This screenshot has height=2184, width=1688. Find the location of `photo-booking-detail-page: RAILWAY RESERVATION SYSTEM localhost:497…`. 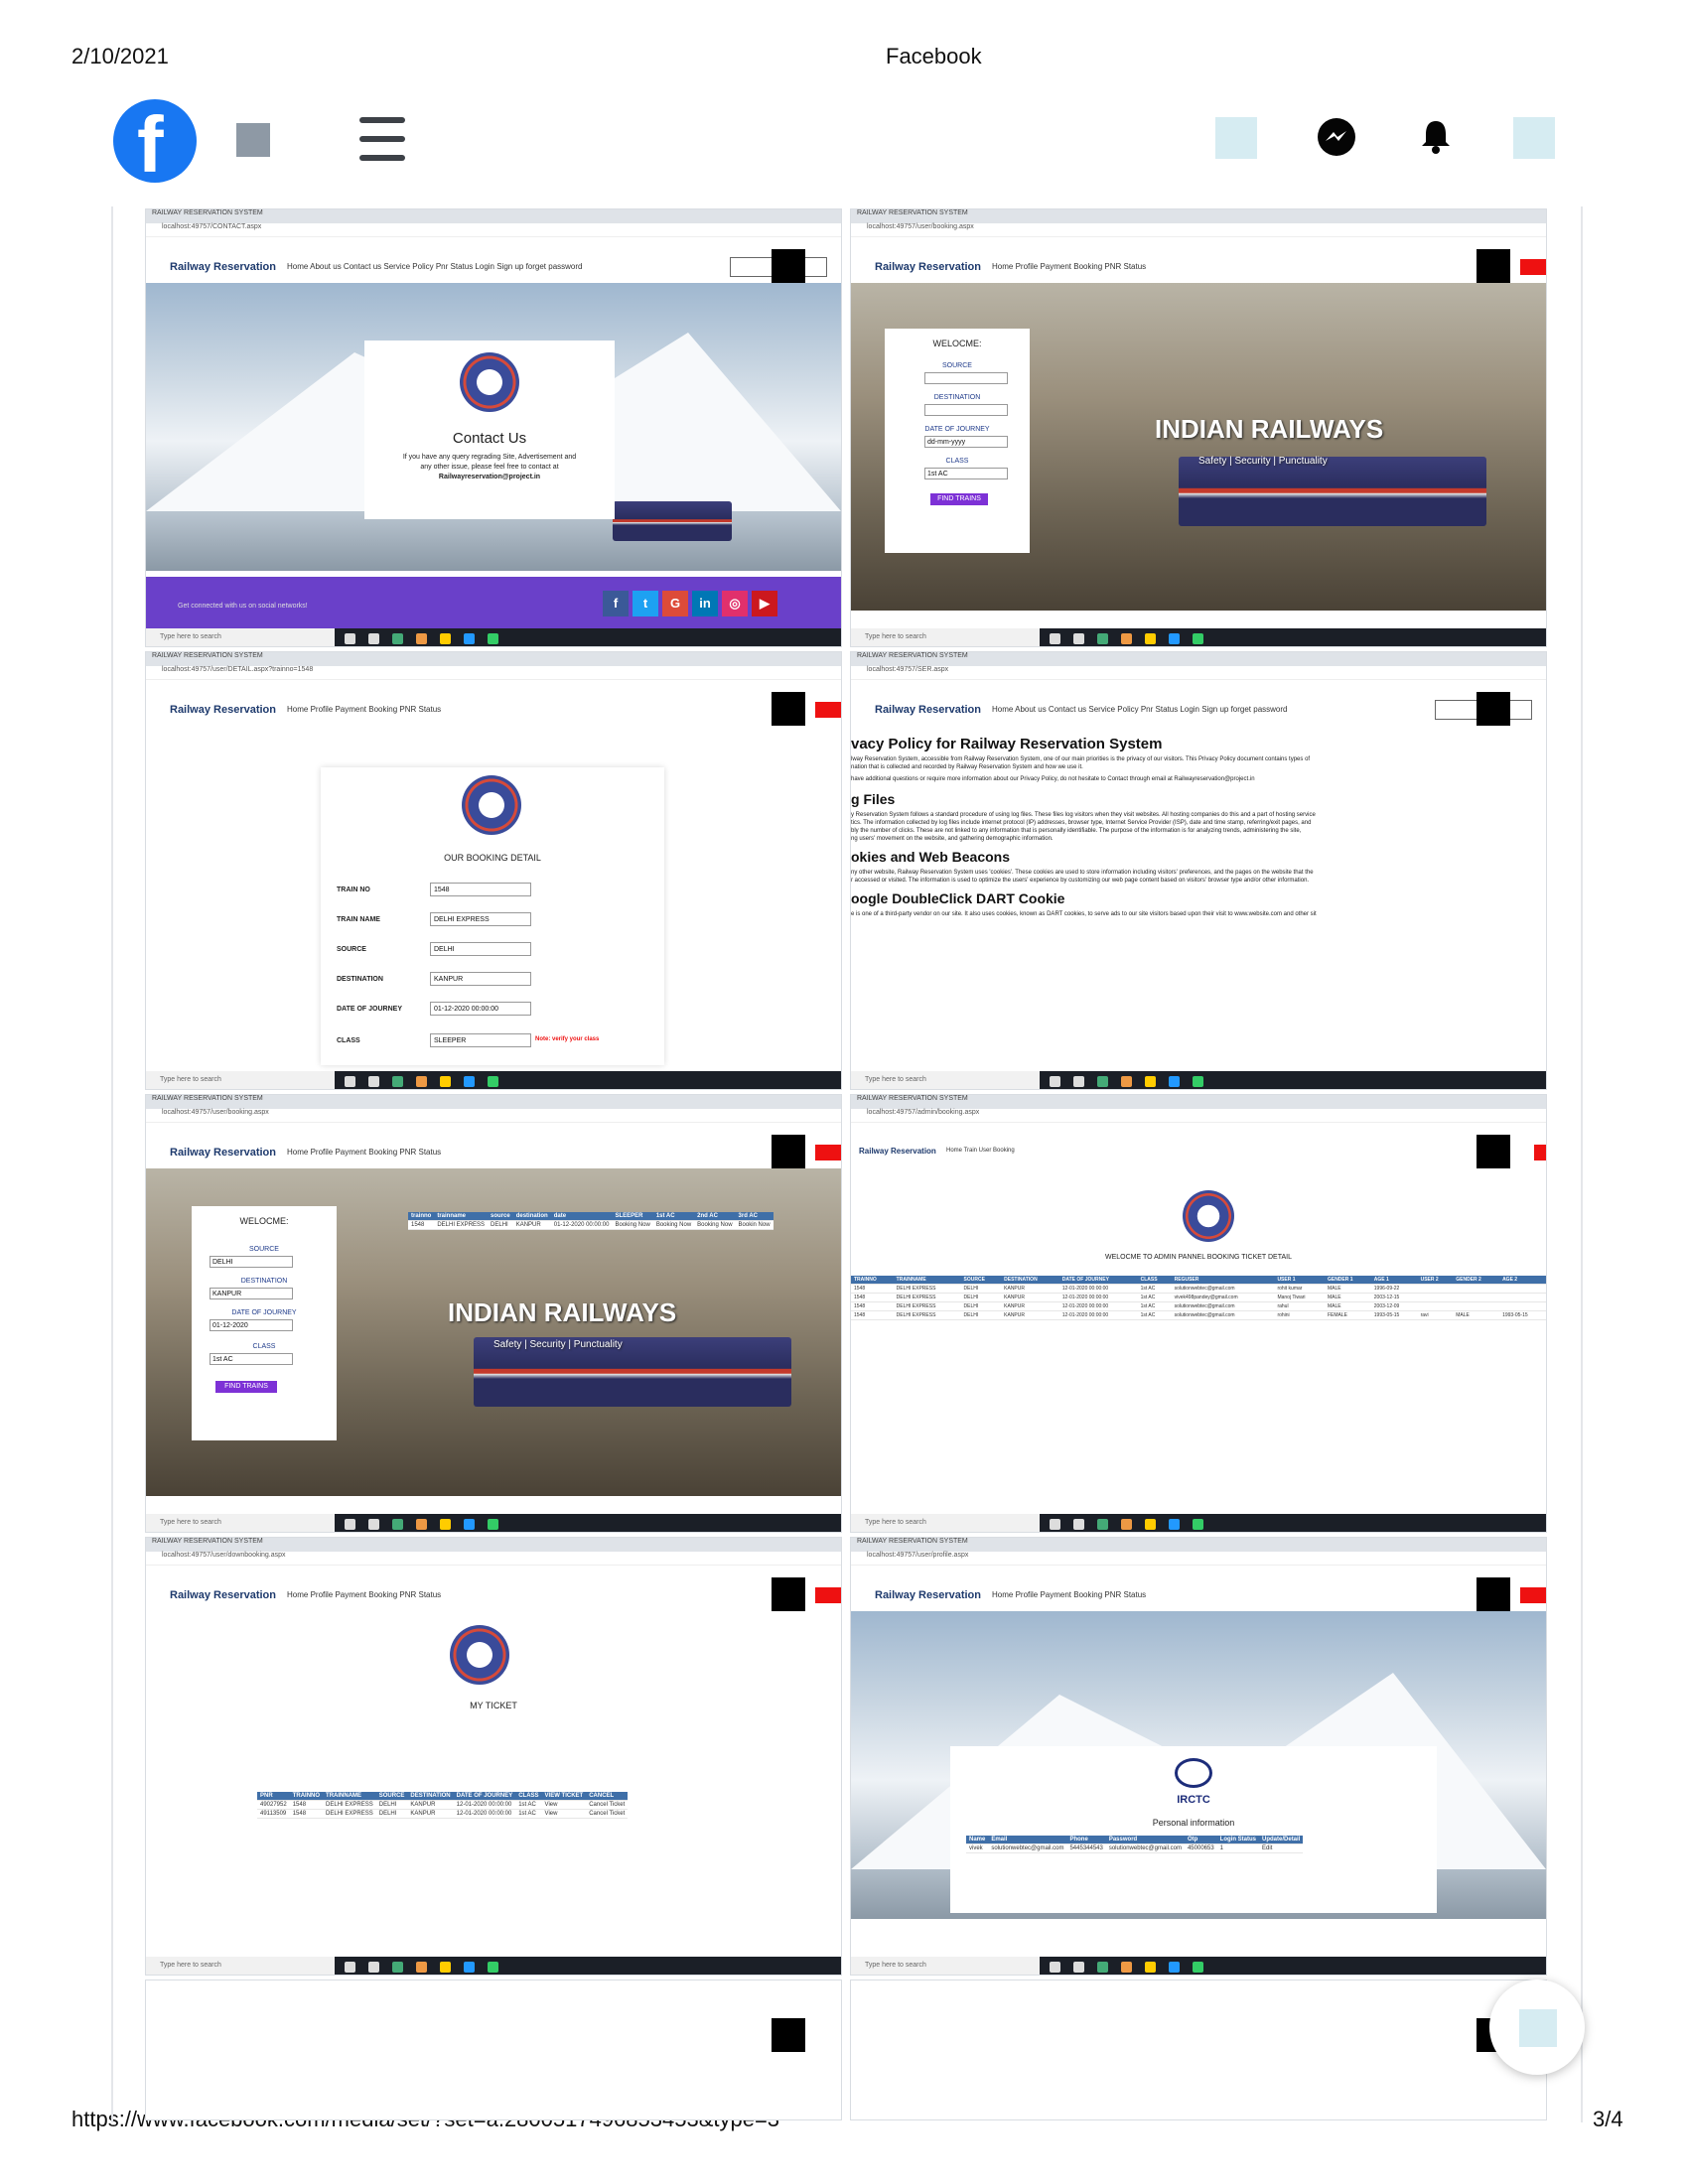

photo-booking-detail-page: RAILWAY RESERVATION SYSTEM localhost:497… is located at coordinates (493, 870).